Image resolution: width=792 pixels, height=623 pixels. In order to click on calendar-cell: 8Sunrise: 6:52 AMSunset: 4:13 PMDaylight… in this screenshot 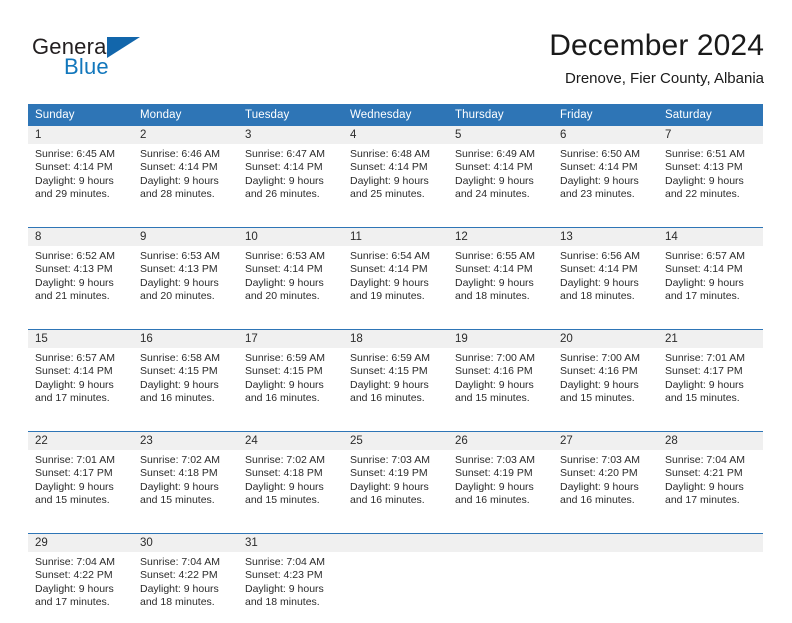, I will do `click(80, 273)`.